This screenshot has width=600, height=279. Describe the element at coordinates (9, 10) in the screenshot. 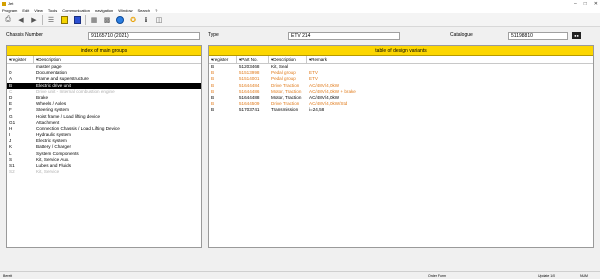

I see `menu-program: Program` at that location.